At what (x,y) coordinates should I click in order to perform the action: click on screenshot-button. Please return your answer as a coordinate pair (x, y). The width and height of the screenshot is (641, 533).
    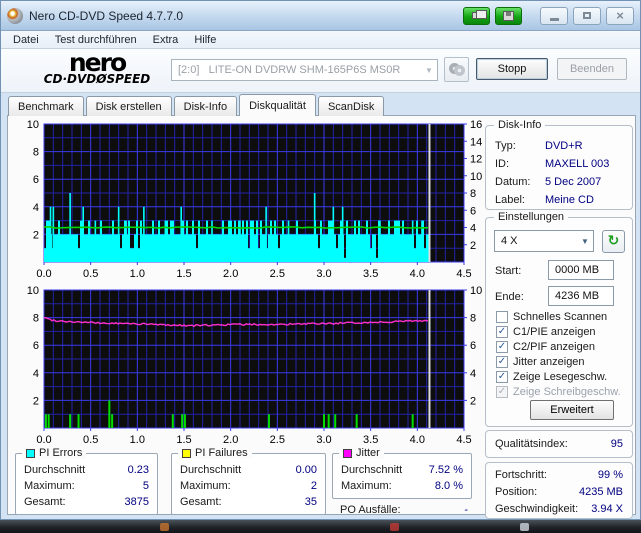
    Looking at the image, I should click on (476, 15).